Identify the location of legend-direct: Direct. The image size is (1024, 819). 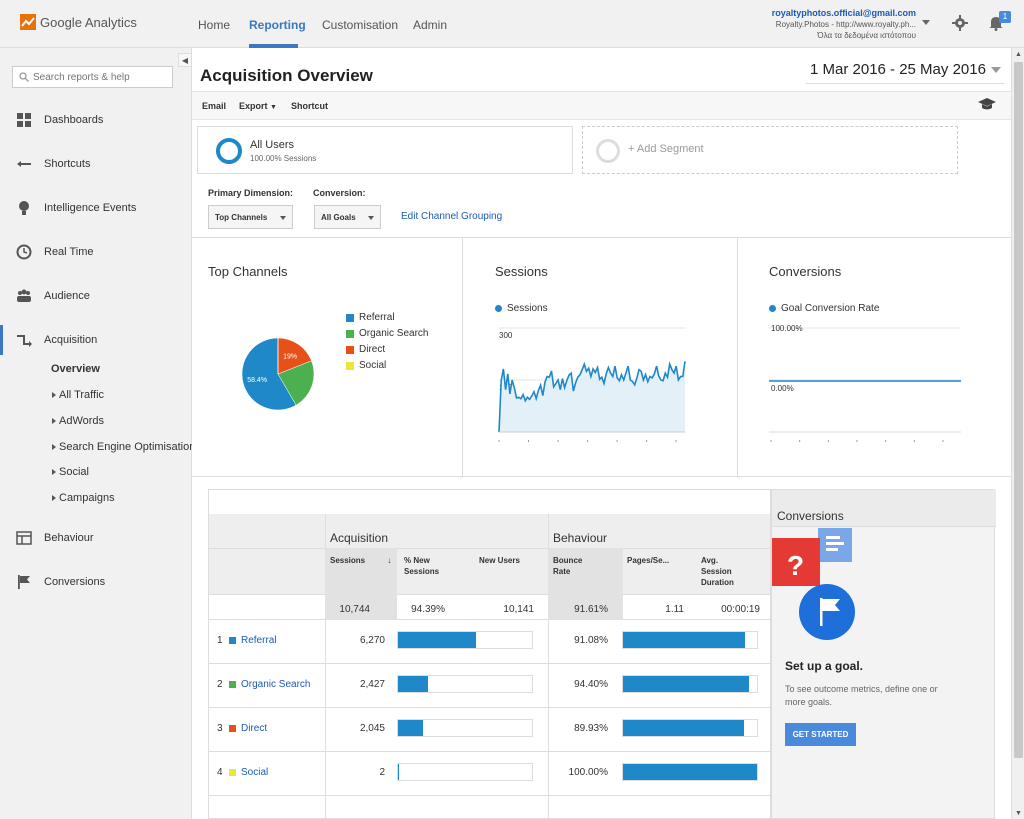
(365, 349).